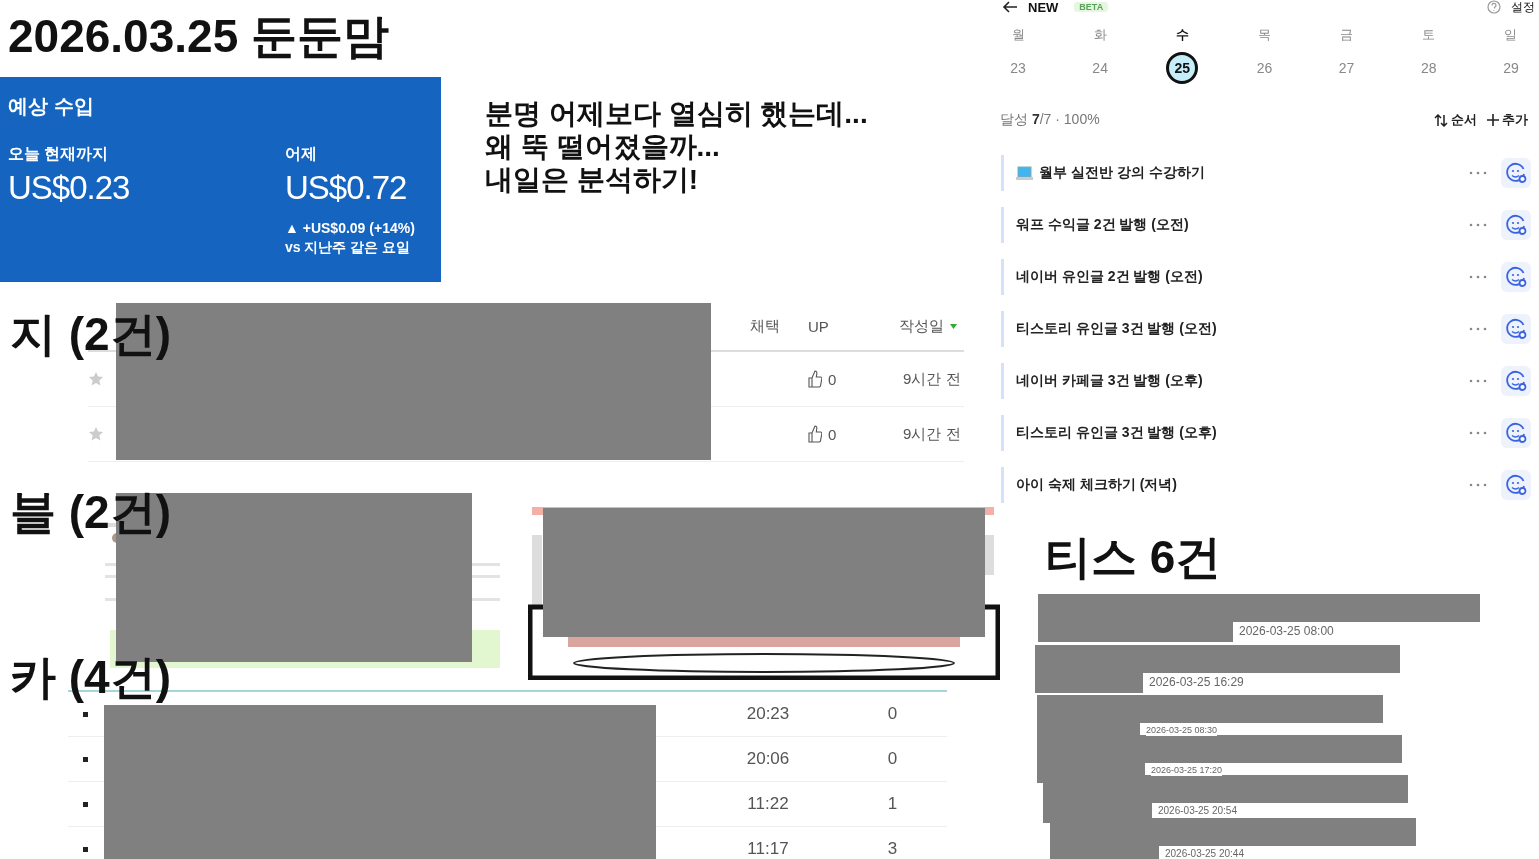 The width and height of the screenshot is (1539, 859). What do you see at coordinates (1523, 8) in the screenshot?
I see `settings-link: 설정` at bounding box center [1523, 8].